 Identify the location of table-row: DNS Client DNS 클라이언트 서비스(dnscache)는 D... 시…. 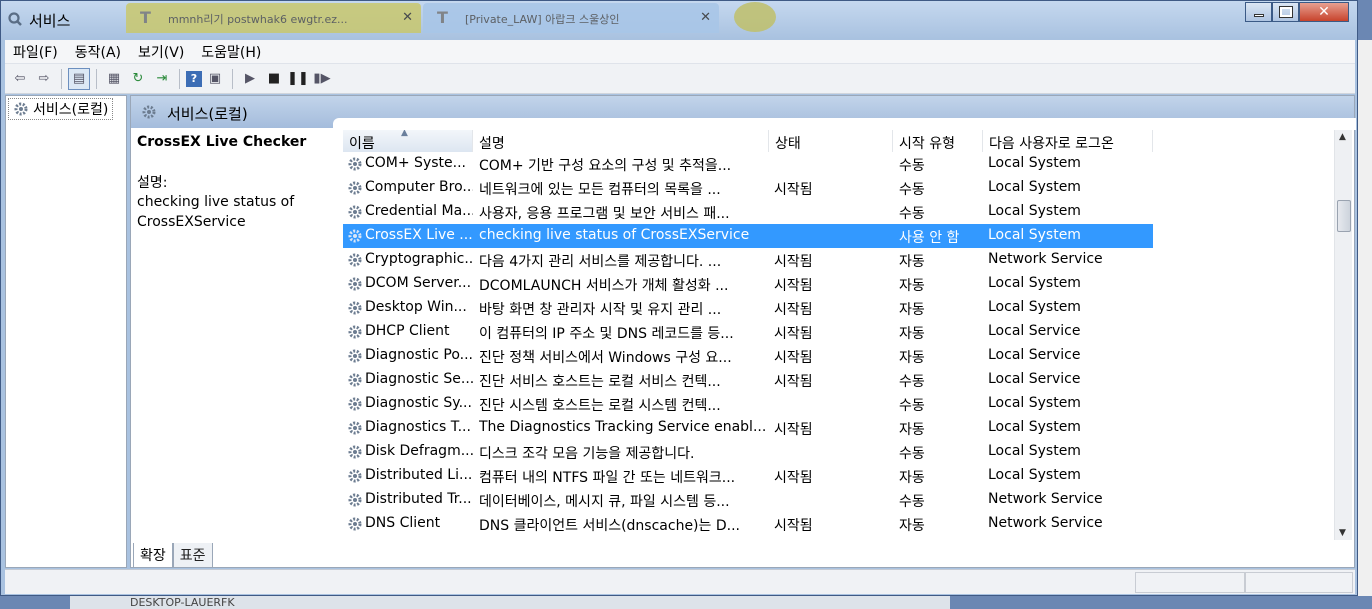
(748, 524).